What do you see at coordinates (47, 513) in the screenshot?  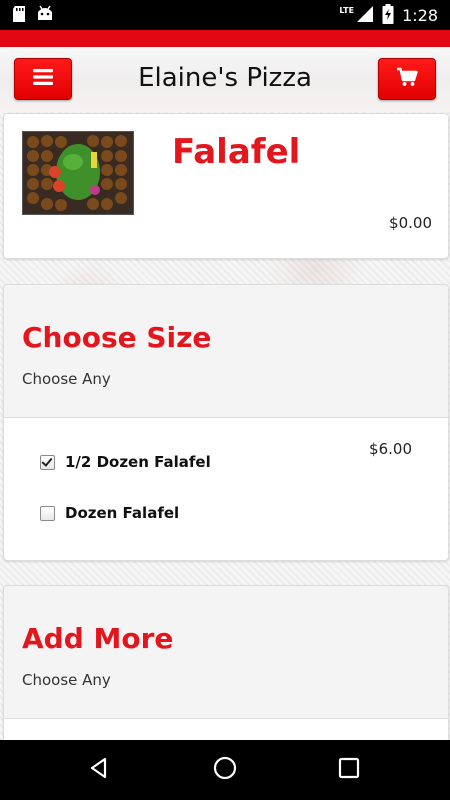 I see `checkbox-dozen` at bounding box center [47, 513].